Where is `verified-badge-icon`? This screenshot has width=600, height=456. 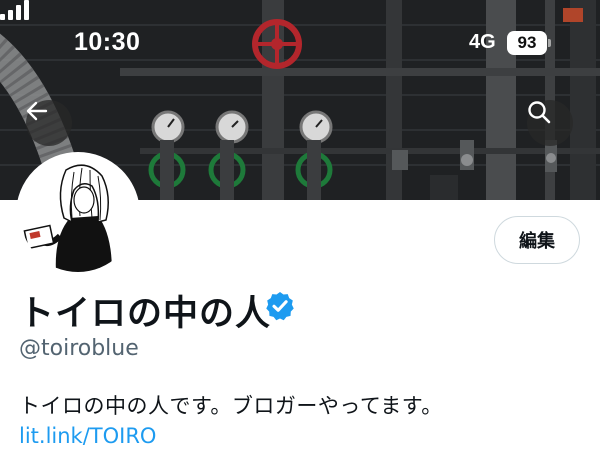 verified-badge-icon is located at coordinates (280, 306).